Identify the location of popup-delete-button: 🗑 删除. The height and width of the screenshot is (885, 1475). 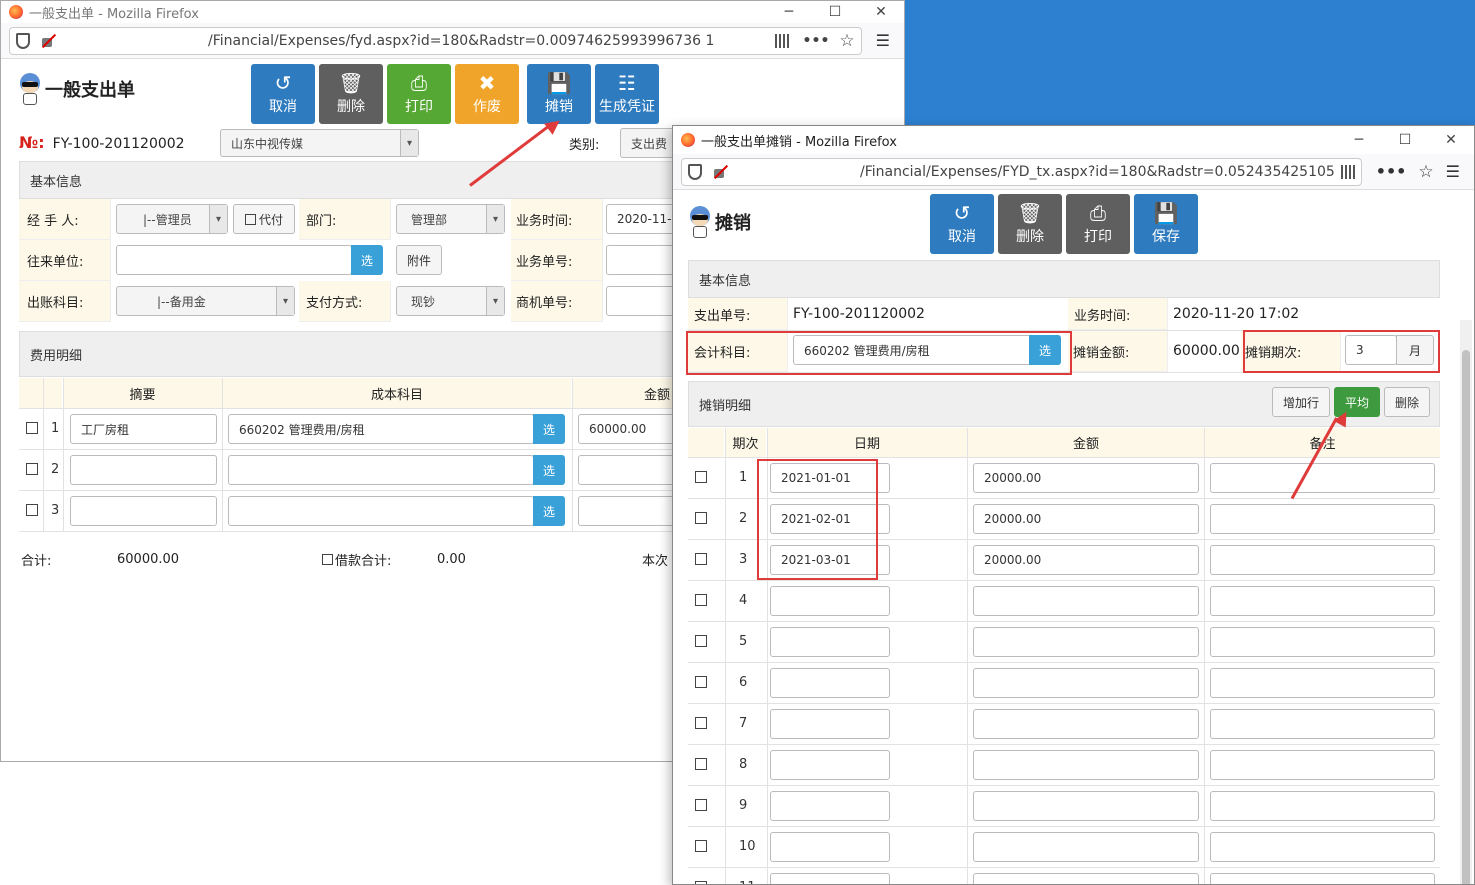
(1030, 224).